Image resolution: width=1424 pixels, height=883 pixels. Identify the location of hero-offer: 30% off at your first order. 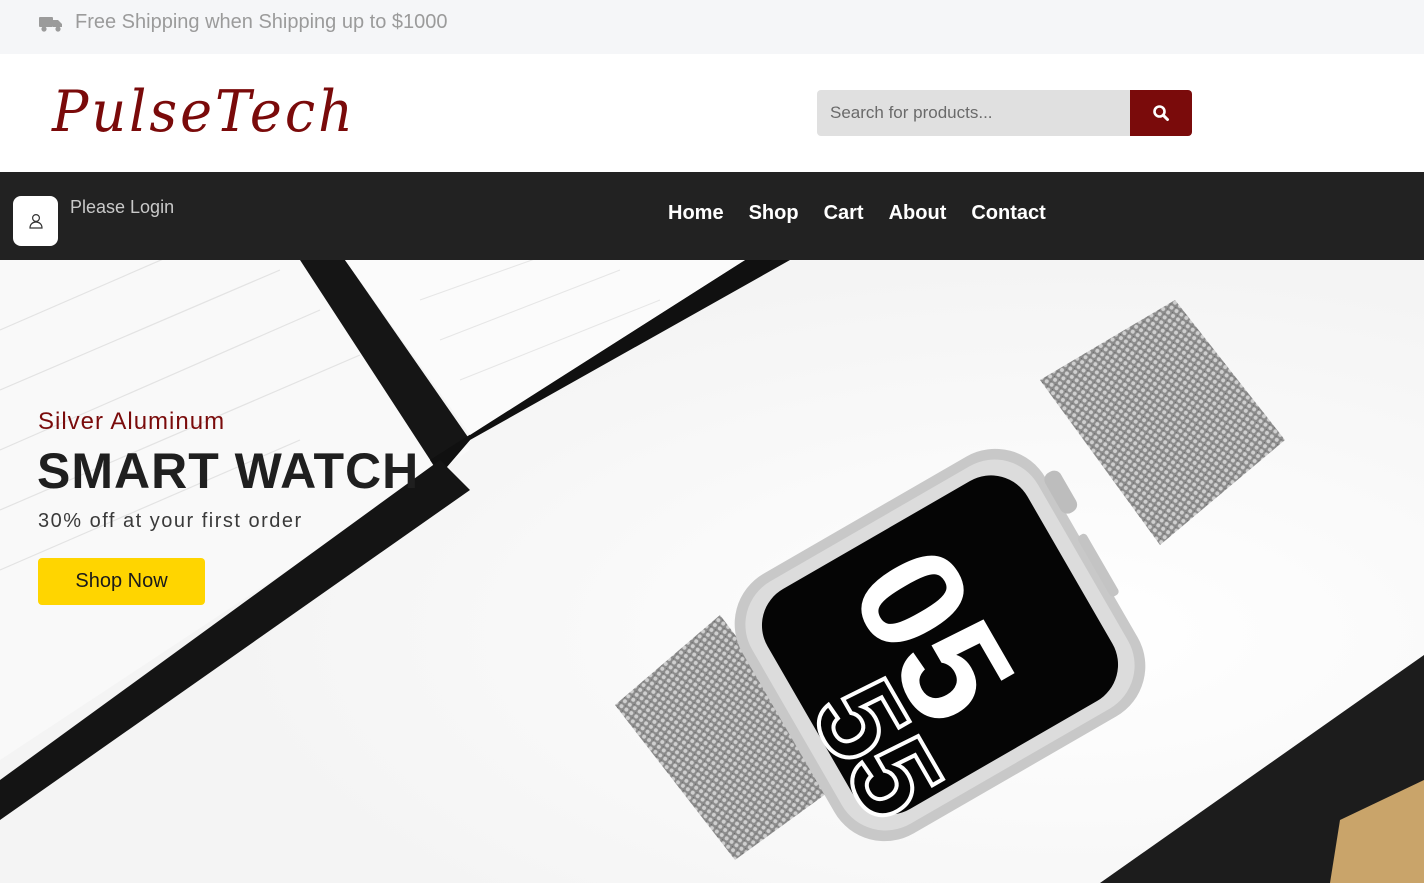
(170, 521).